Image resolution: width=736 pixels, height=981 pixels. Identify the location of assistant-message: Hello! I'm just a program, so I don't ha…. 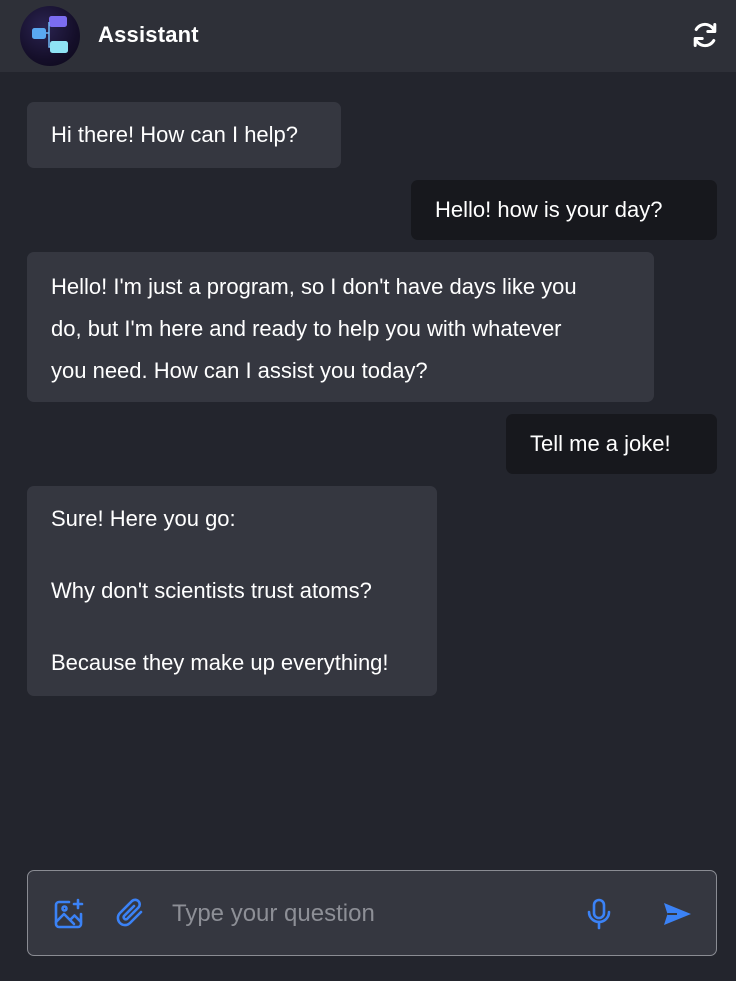
(340, 327).